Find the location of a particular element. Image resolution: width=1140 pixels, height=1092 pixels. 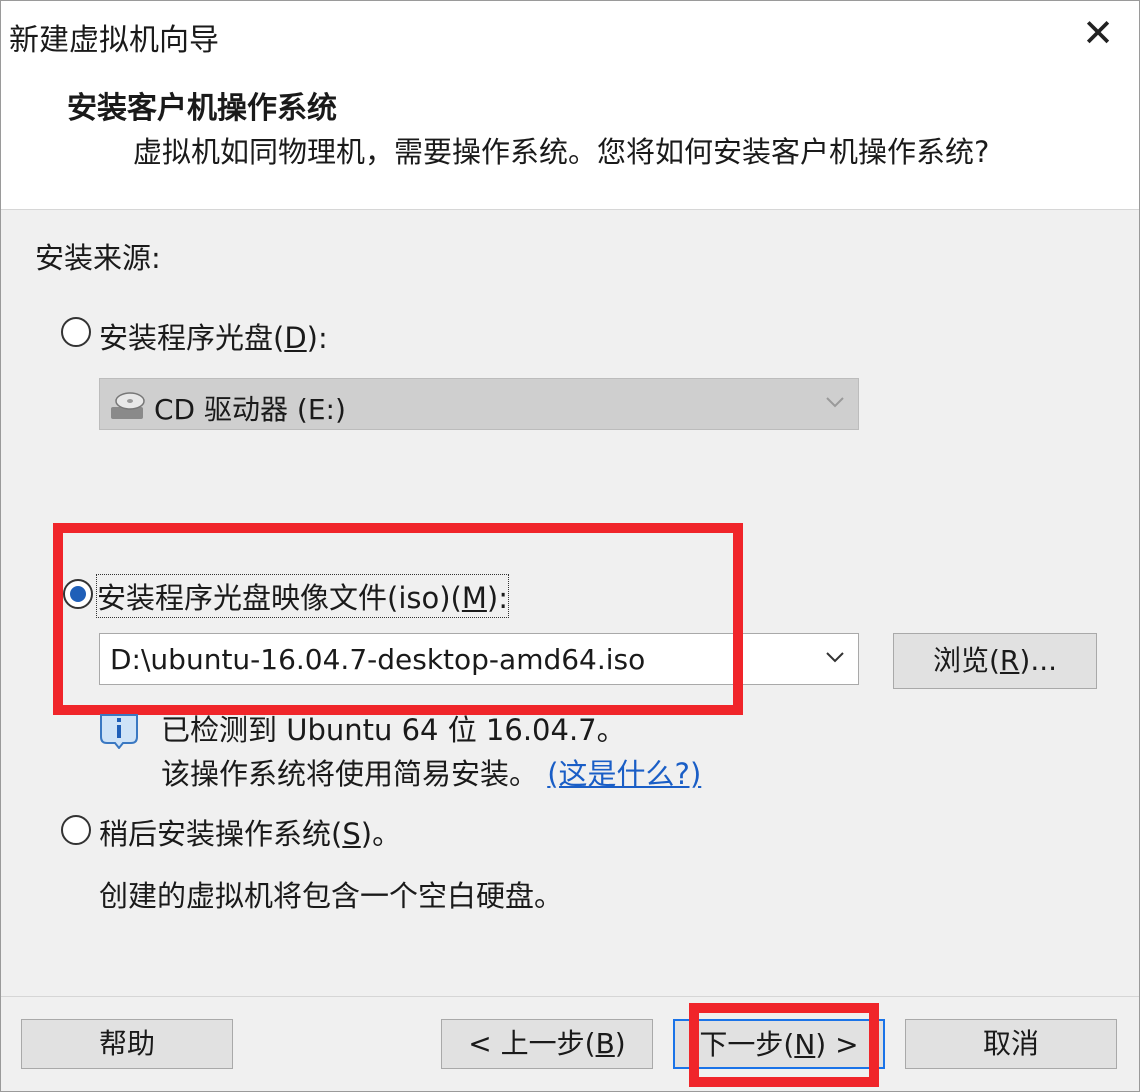

close-icon: ✕ is located at coordinates (1098, 33).